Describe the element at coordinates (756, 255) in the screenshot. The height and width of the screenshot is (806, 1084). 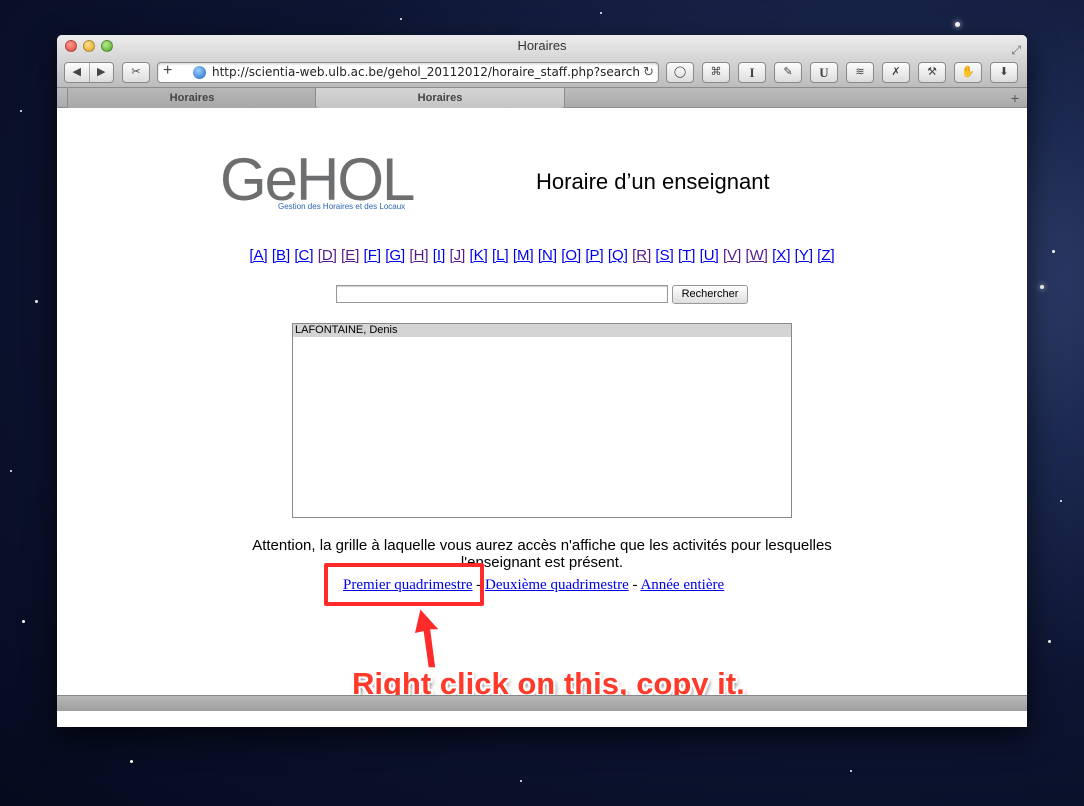
I see `letter-link: [W]` at that location.